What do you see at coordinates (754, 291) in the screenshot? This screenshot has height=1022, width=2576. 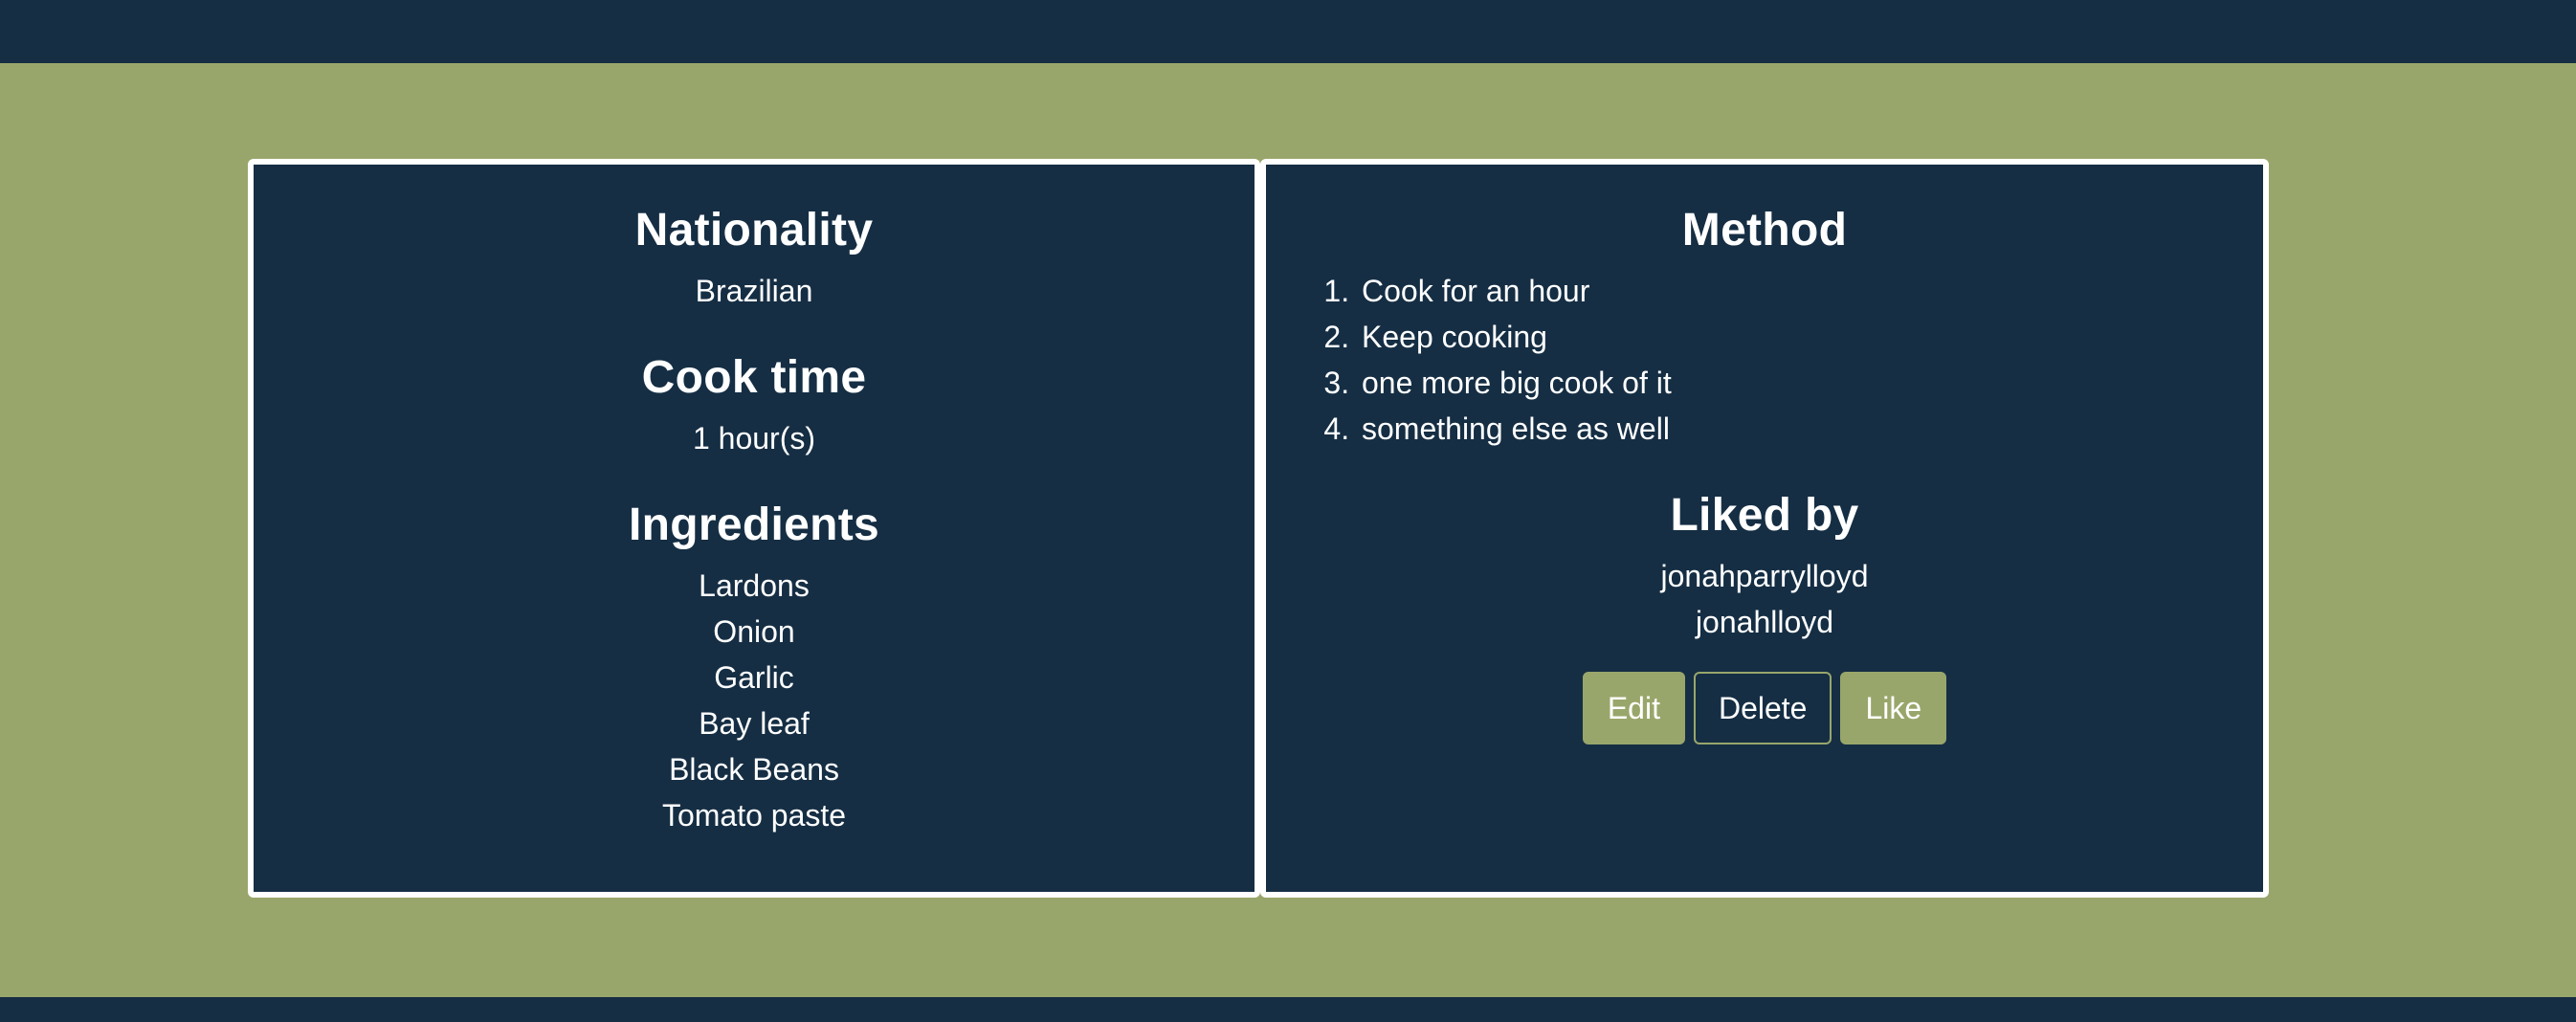 I see `nationality-value: Brazilian` at bounding box center [754, 291].